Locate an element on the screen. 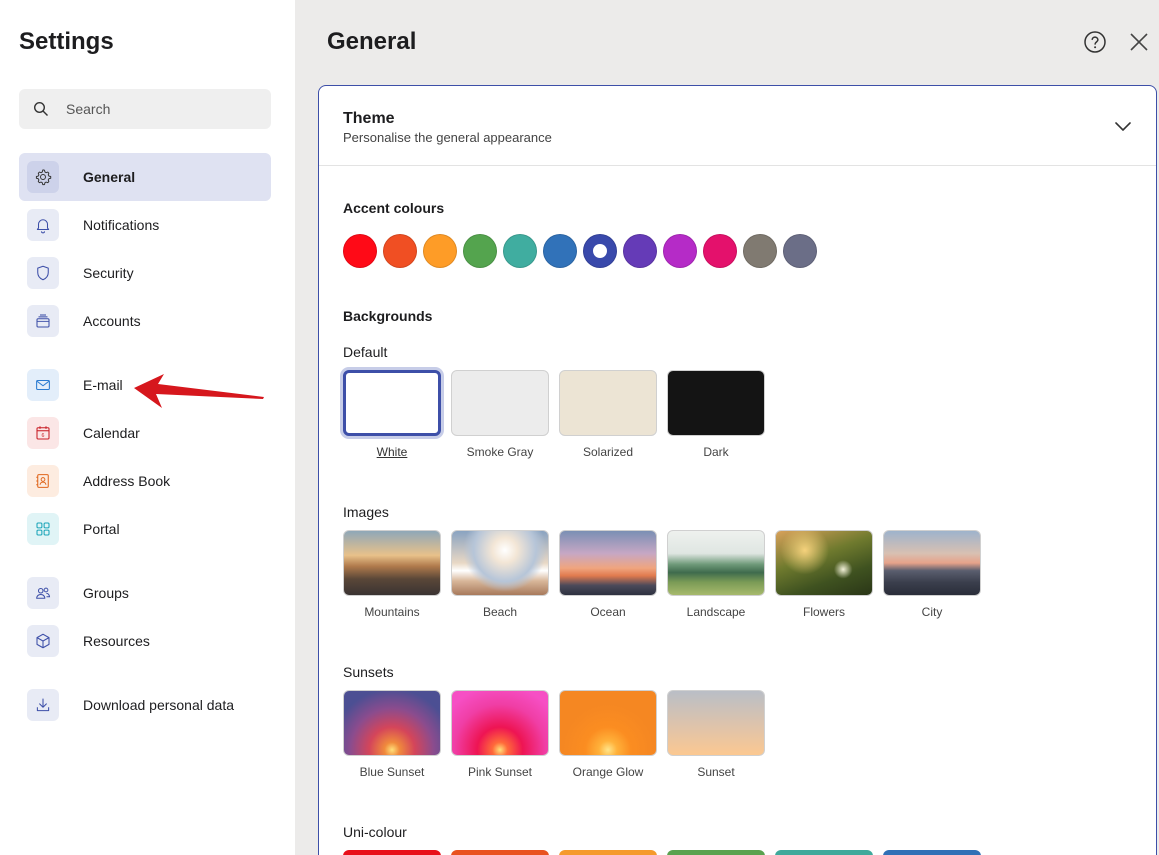 The height and width of the screenshot is (855, 1159). sidebar-item-label: Notifications is located at coordinates (121, 225).